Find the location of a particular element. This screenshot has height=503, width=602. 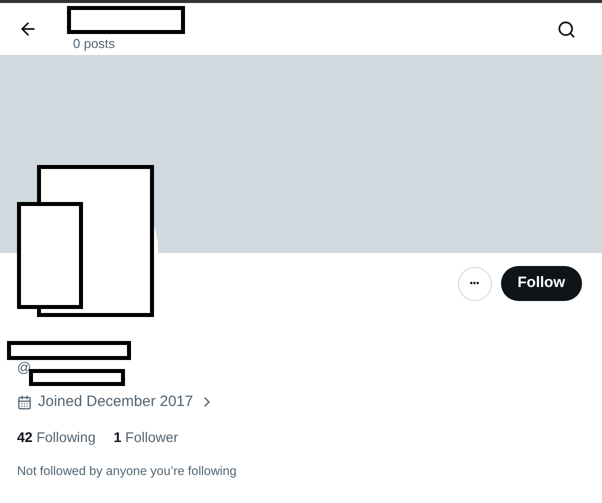

more-button: ••• is located at coordinates (475, 283).